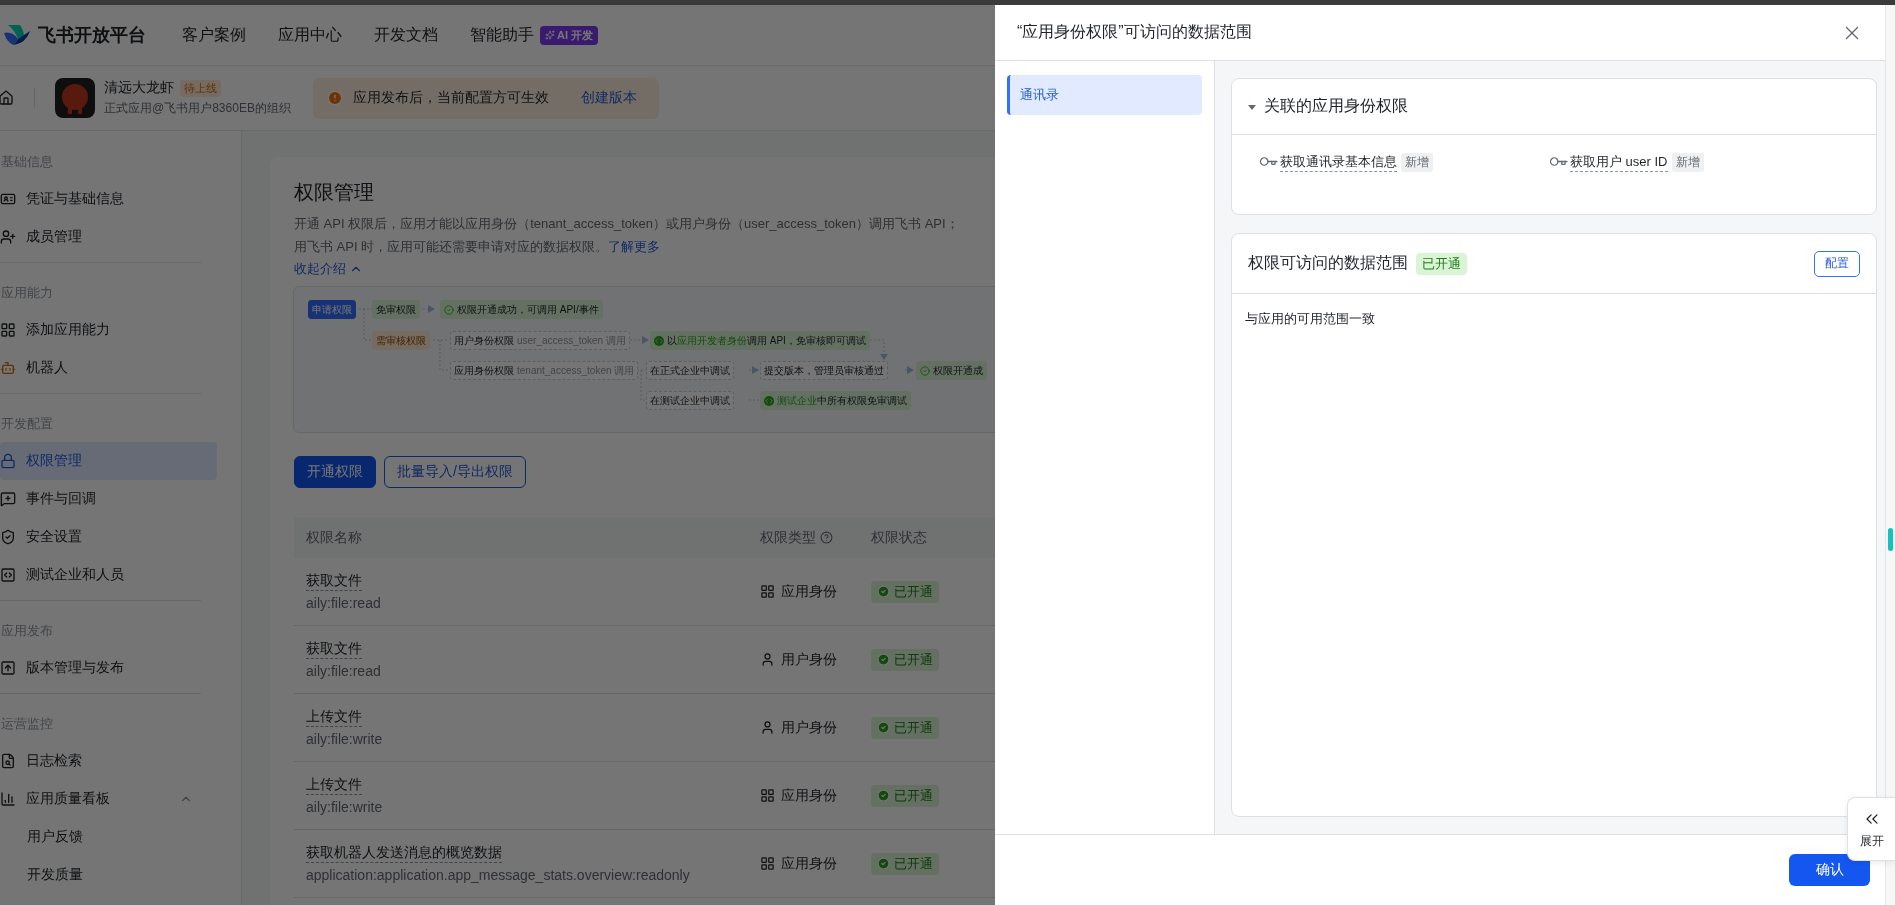 The width and height of the screenshot is (1895, 905). I want to click on primary-button: 开通权限, so click(335, 472).